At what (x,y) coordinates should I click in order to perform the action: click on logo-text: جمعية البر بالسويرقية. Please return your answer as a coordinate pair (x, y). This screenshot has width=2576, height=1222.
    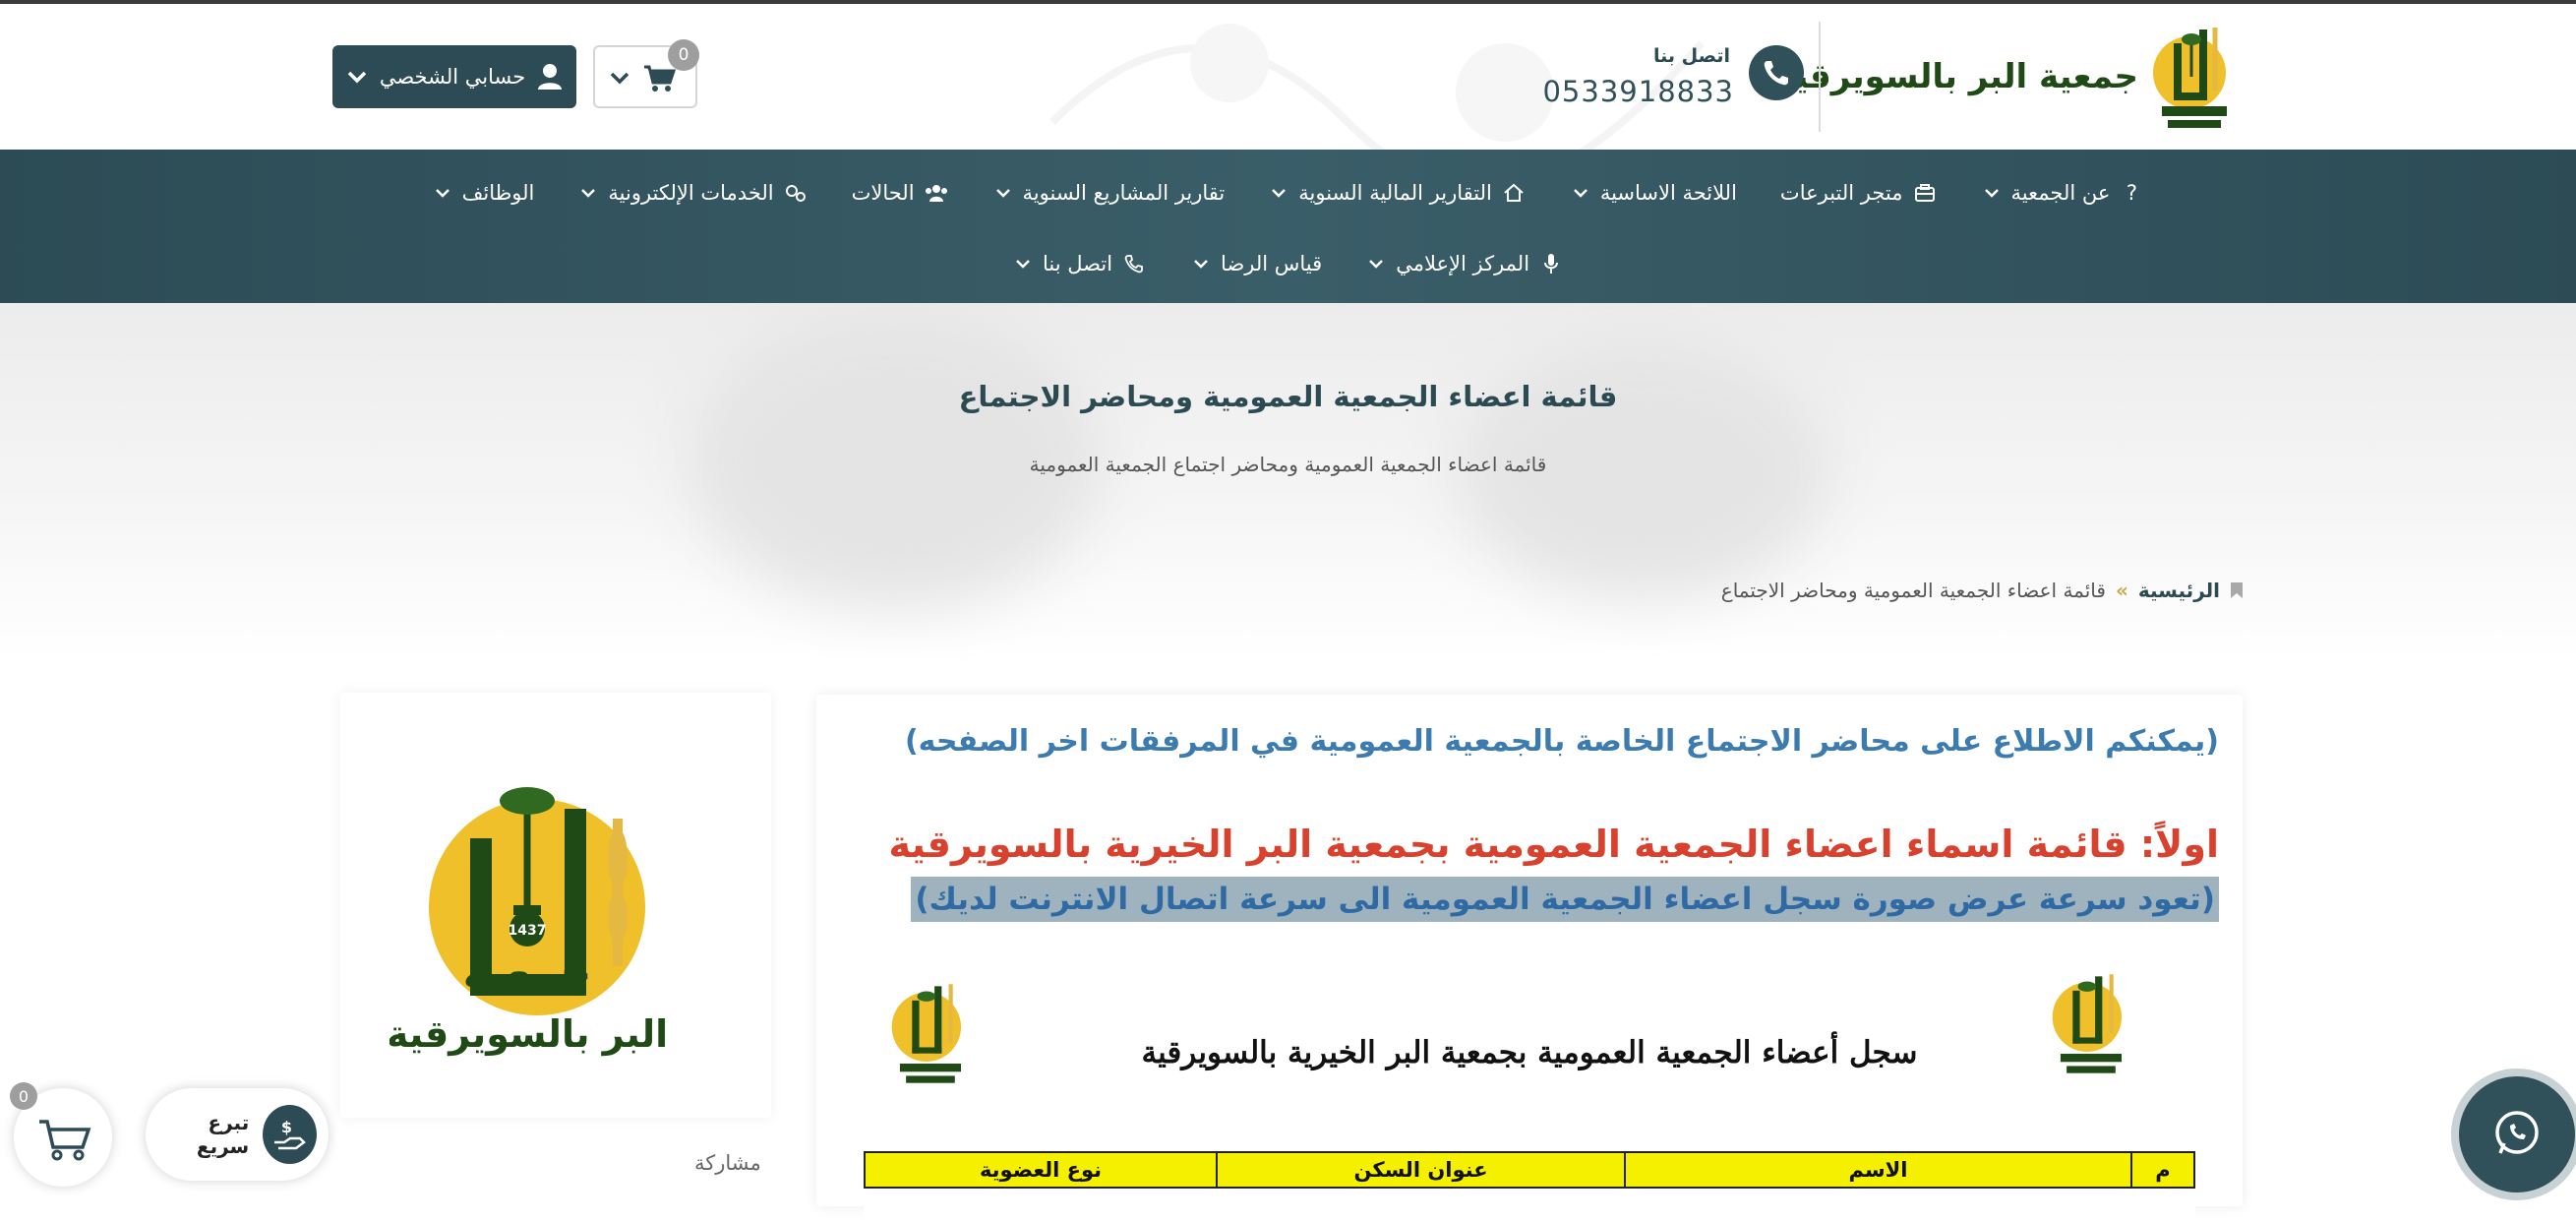
    Looking at the image, I should click on (1956, 76).